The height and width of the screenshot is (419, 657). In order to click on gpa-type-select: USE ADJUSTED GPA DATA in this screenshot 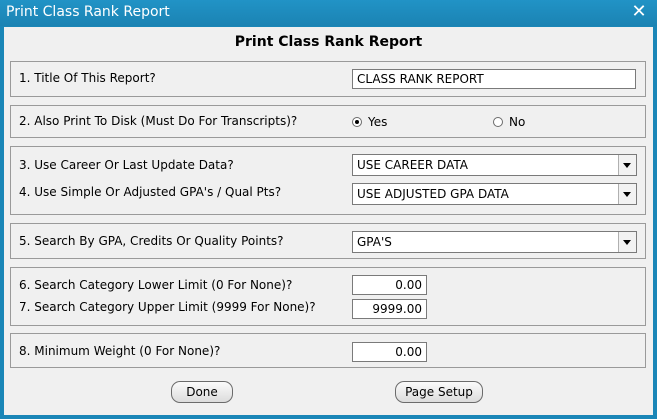, I will do `click(494, 194)`.